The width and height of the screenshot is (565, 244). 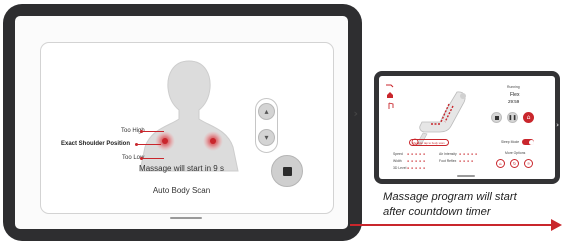 I want to click on transition-arrow-icon, so click(x=456, y=225).